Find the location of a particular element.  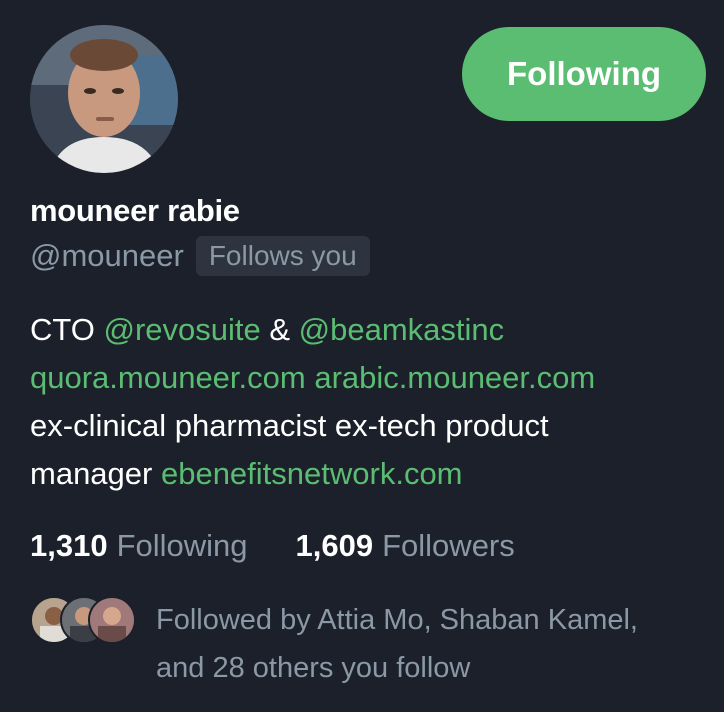

bio-text-ampersand: & is located at coordinates (279, 329).